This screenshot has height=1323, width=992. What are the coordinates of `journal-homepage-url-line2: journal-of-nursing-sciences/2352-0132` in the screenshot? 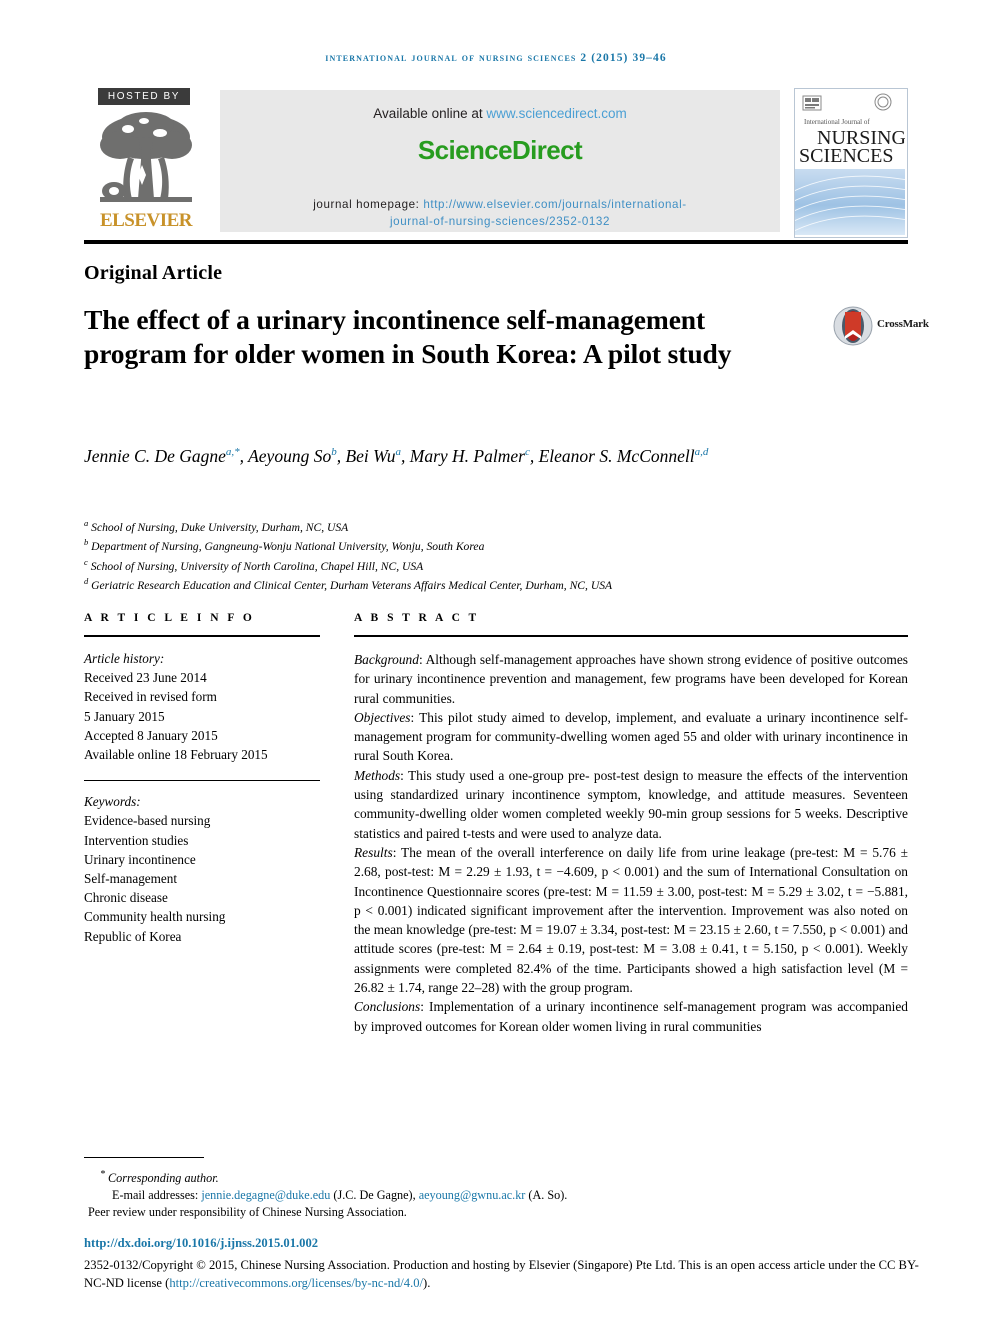 It's located at (500, 221).